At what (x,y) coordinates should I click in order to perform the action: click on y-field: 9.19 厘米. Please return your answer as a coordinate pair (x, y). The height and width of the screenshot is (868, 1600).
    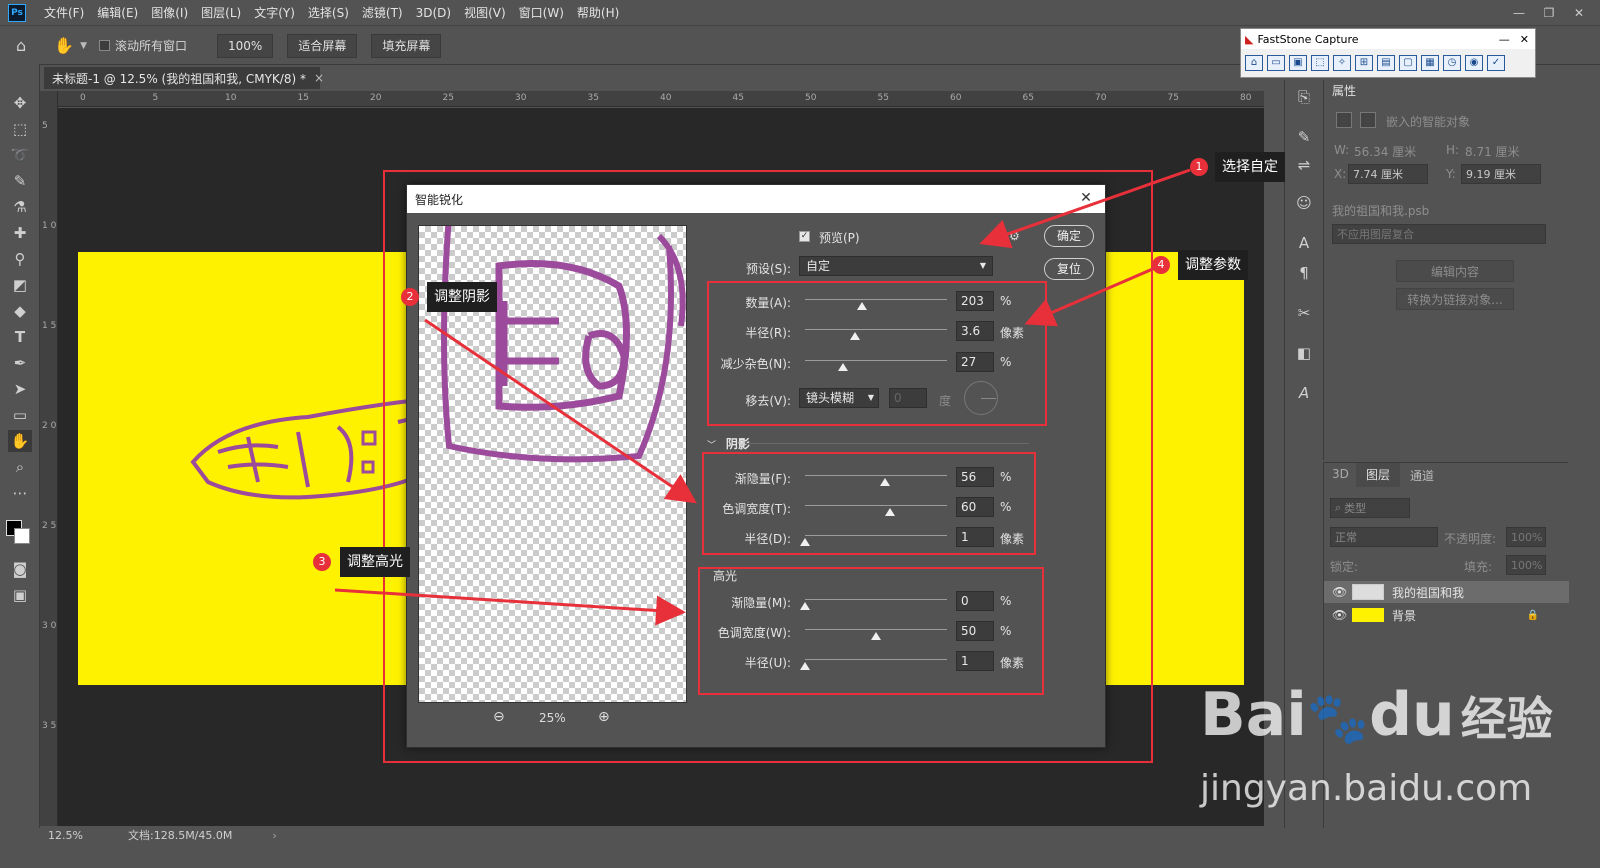
    Looking at the image, I should click on (1501, 174).